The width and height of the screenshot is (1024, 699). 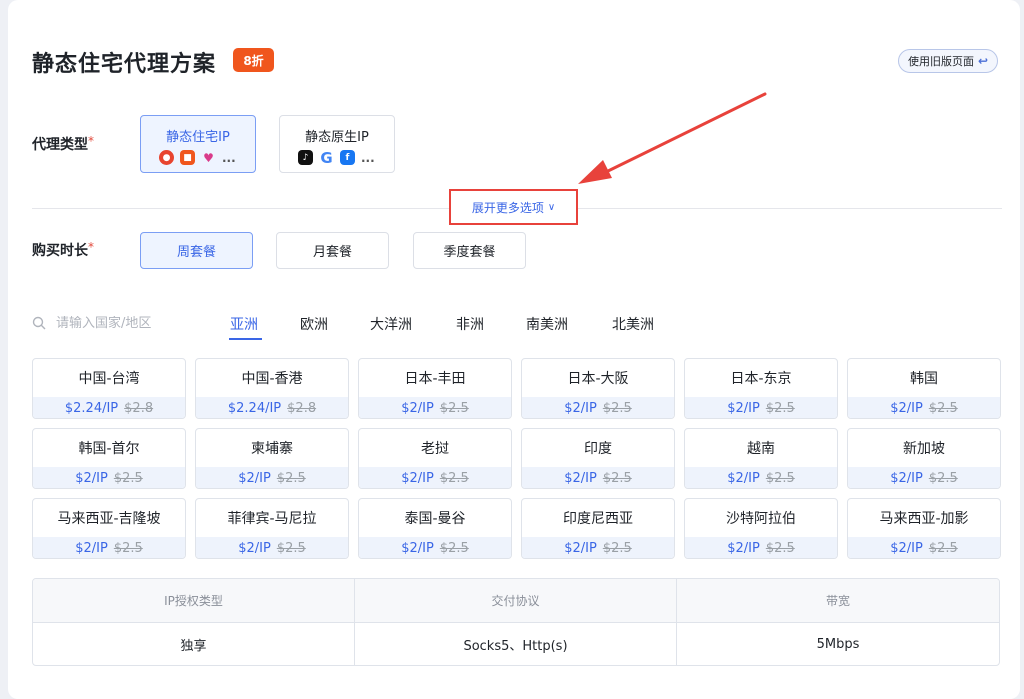 What do you see at coordinates (109, 528) in the screenshot?
I see `location-card: 马来西亚-吉隆坡 $2/IP $2.5` at bounding box center [109, 528].